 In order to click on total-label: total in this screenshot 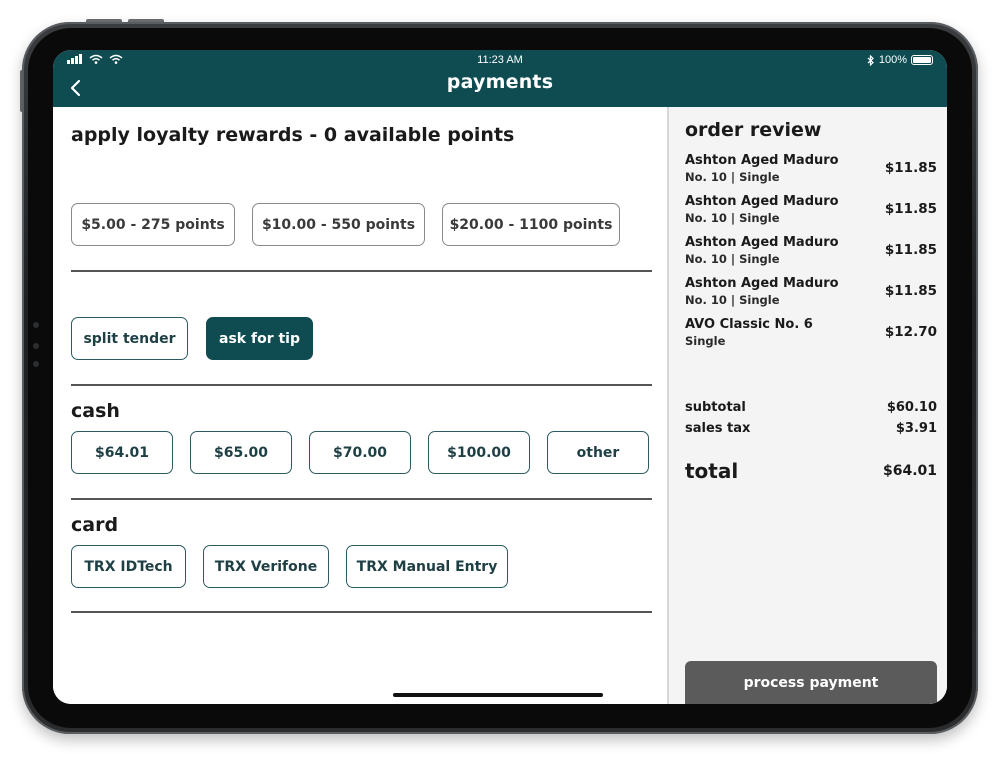, I will do `click(712, 471)`.